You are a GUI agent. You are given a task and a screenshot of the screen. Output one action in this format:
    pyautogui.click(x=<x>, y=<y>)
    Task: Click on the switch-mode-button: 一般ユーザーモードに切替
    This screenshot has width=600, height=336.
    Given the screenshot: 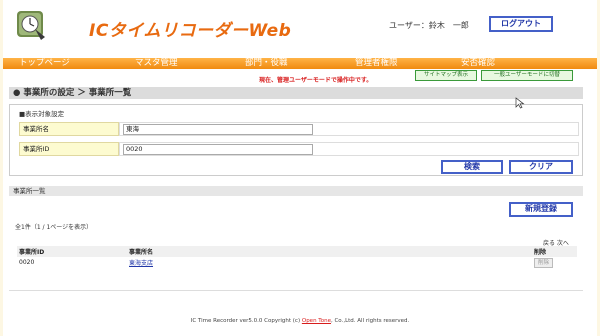 What is the action you would take?
    pyautogui.click(x=527, y=75)
    